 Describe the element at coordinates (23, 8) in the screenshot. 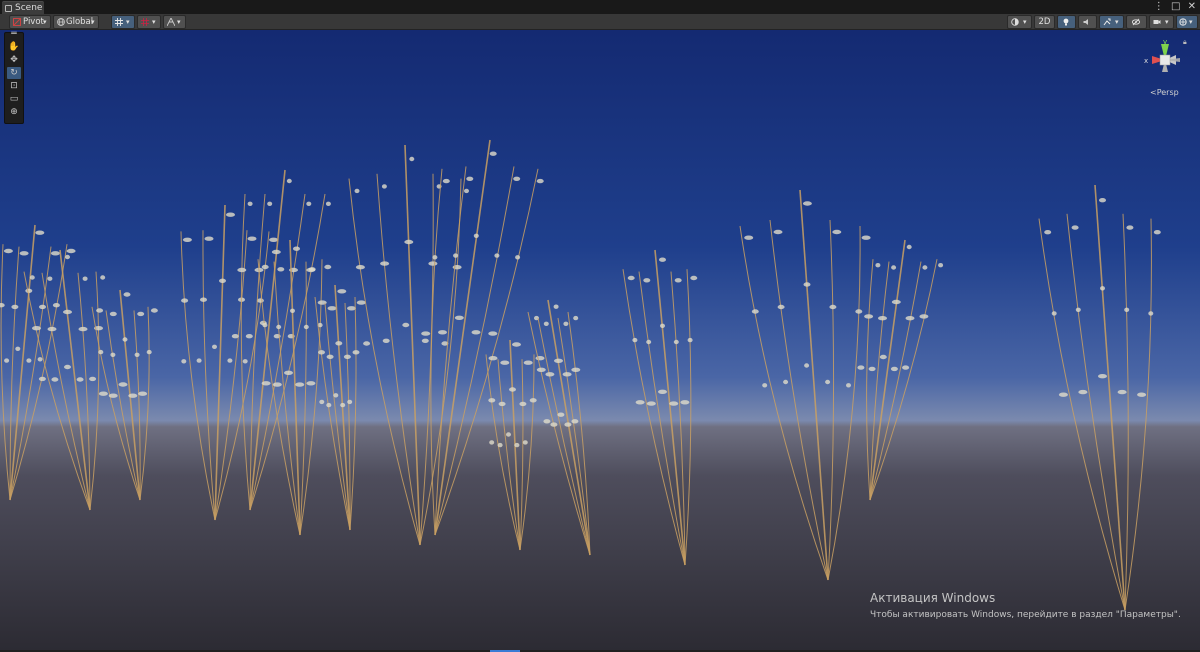

I see `tab-scene: Scene` at that location.